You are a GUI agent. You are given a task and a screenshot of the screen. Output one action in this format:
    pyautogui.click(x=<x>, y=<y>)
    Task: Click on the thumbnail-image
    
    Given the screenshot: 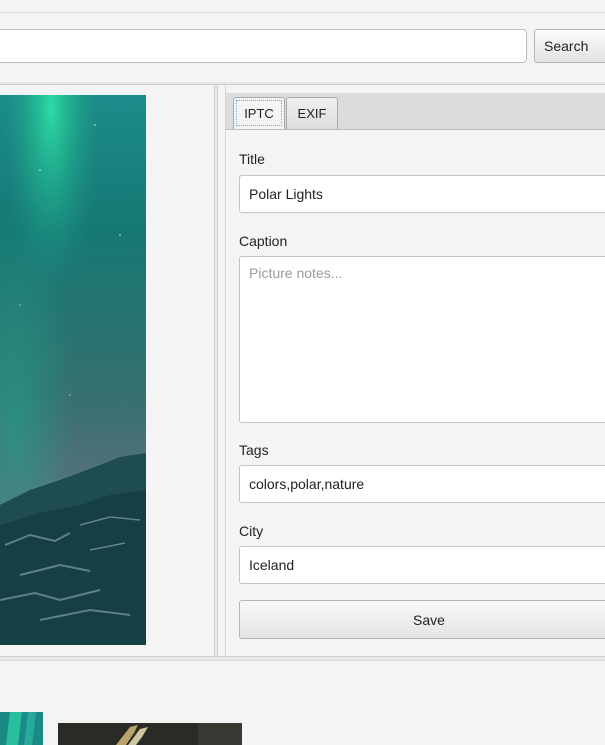 What is the action you would take?
    pyautogui.click(x=150, y=734)
    